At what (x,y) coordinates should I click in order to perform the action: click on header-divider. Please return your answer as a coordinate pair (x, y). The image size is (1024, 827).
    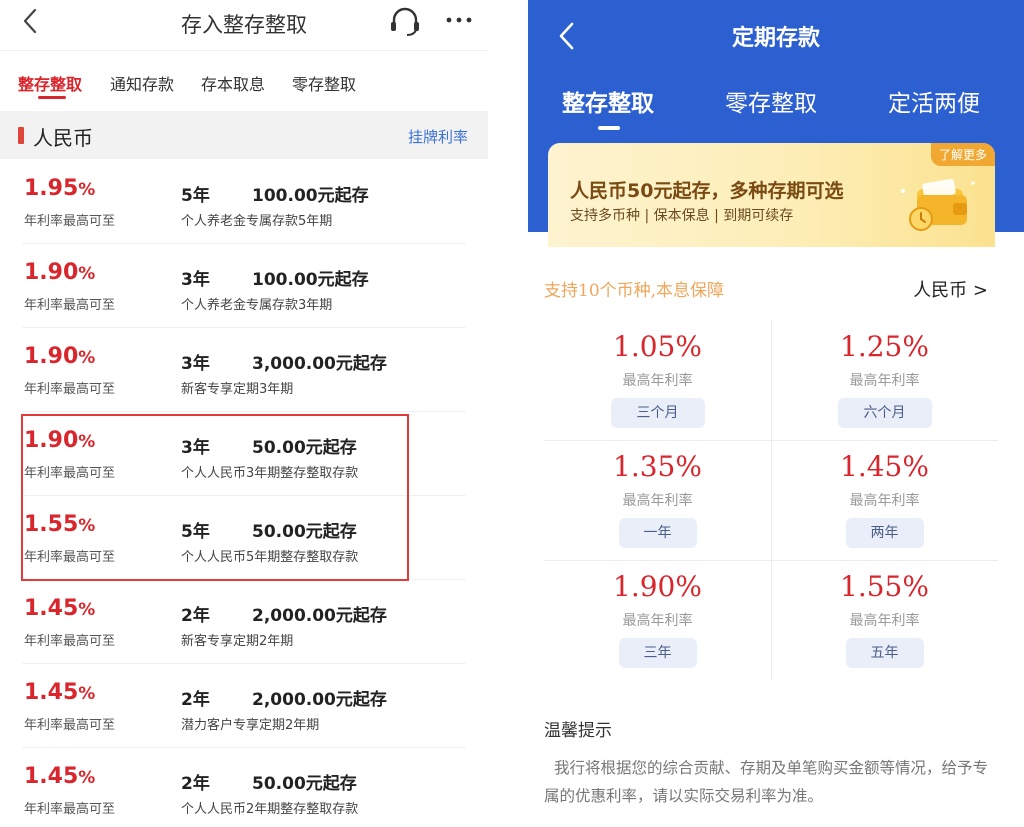
    Looking at the image, I should click on (244, 50).